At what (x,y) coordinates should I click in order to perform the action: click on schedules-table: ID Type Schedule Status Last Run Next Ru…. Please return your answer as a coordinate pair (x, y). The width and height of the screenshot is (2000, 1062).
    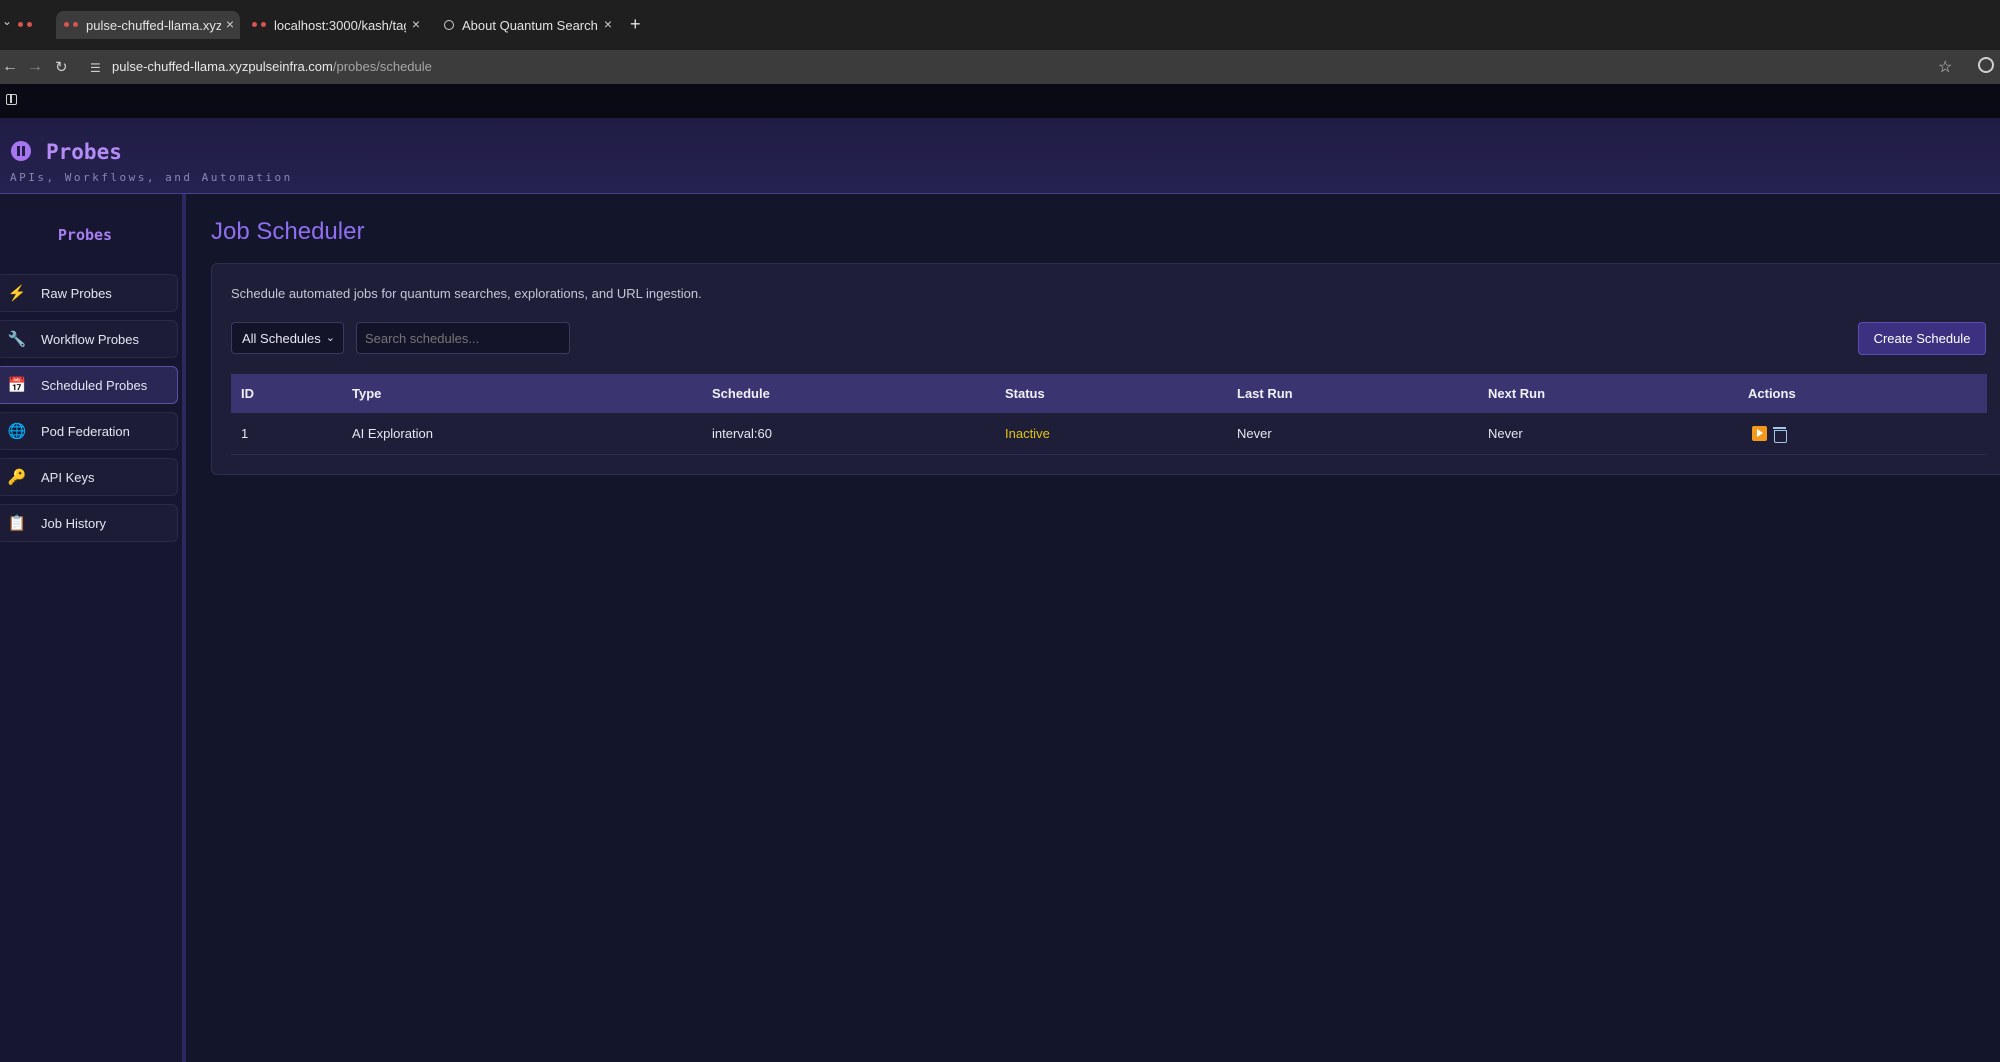
    Looking at the image, I should click on (1109, 414).